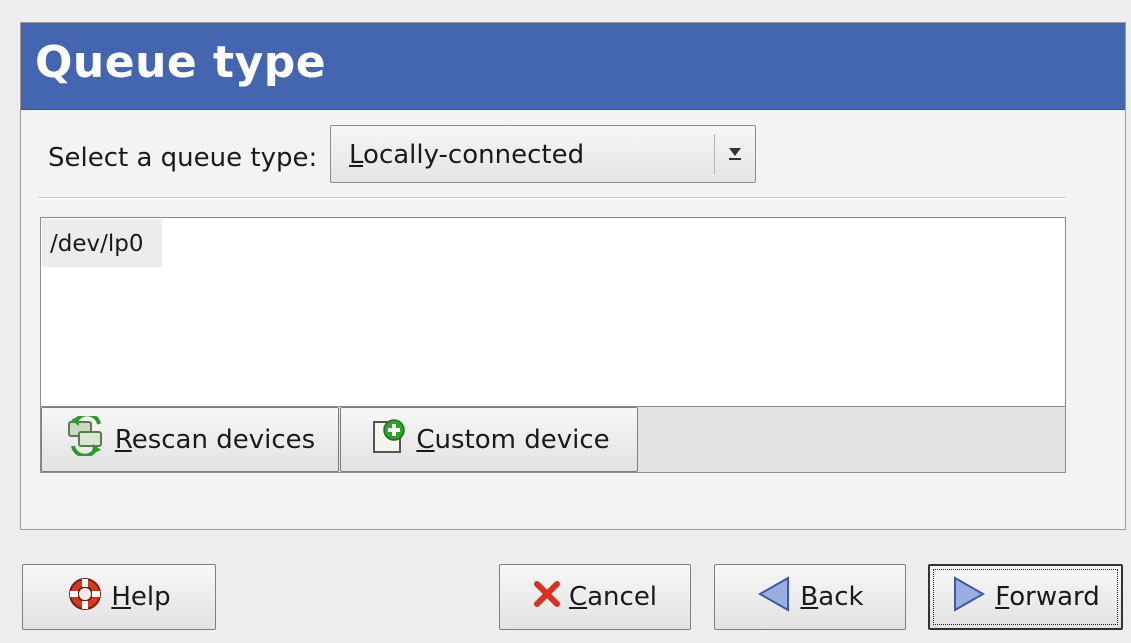 This screenshot has height=643, width=1131. I want to click on cancel-button: Cancel, so click(595, 597).